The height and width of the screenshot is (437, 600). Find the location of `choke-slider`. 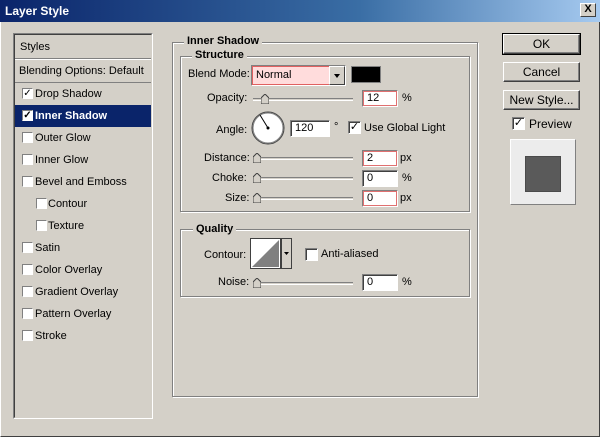

choke-slider is located at coordinates (303, 178).